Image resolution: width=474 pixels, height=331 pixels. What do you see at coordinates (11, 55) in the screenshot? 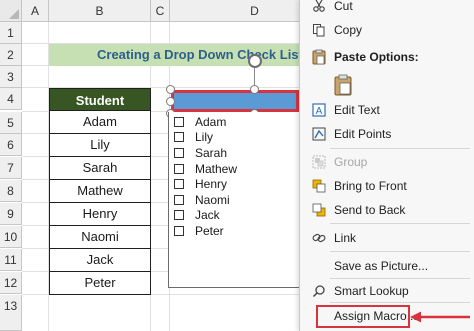
I see `row-header-2: 2` at bounding box center [11, 55].